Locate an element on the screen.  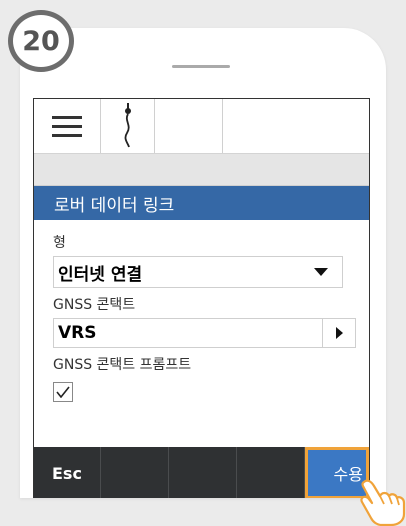
hamburger-menu-icon is located at coordinates (67, 126).